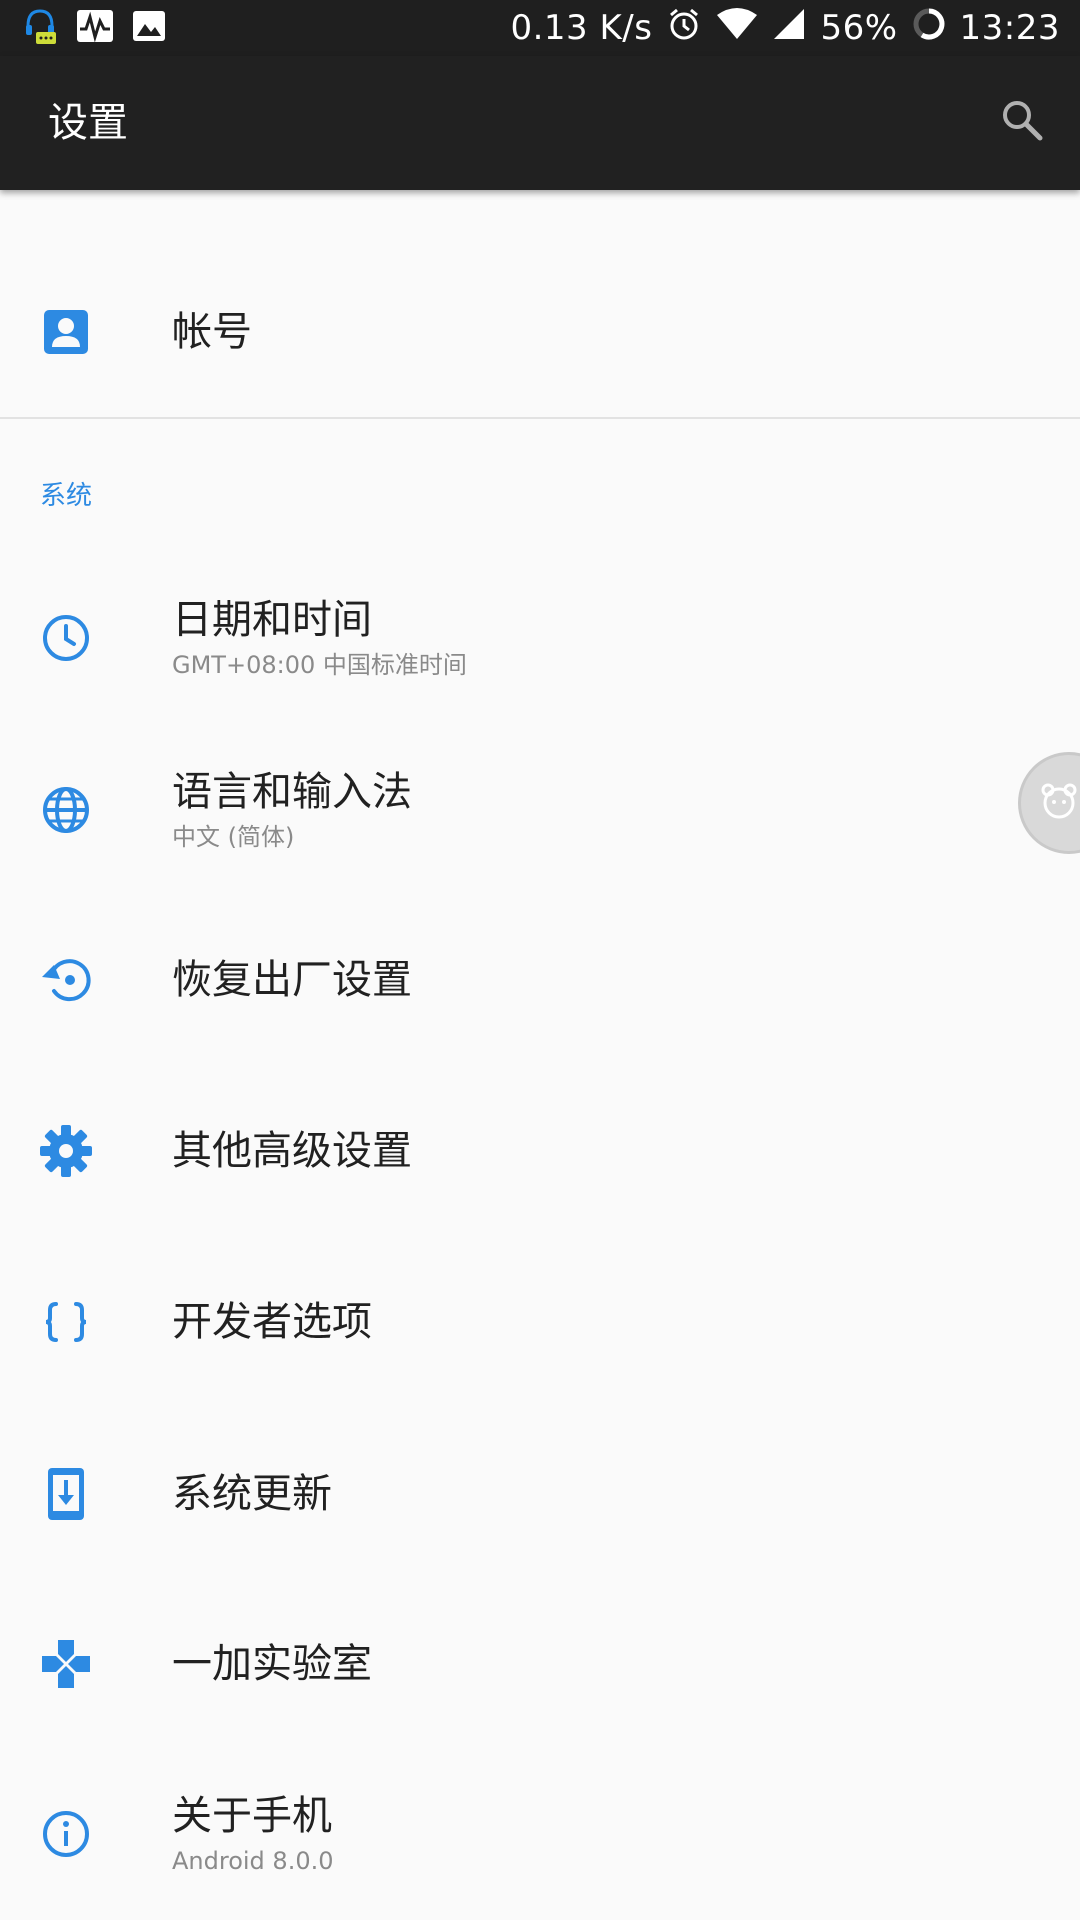 Image resolution: width=1080 pixels, height=1920 pixels. Describe the element at coordinates (540, 1322) in the screenshot. I see `settings-item-developer-options: 开发者选项` at that location.